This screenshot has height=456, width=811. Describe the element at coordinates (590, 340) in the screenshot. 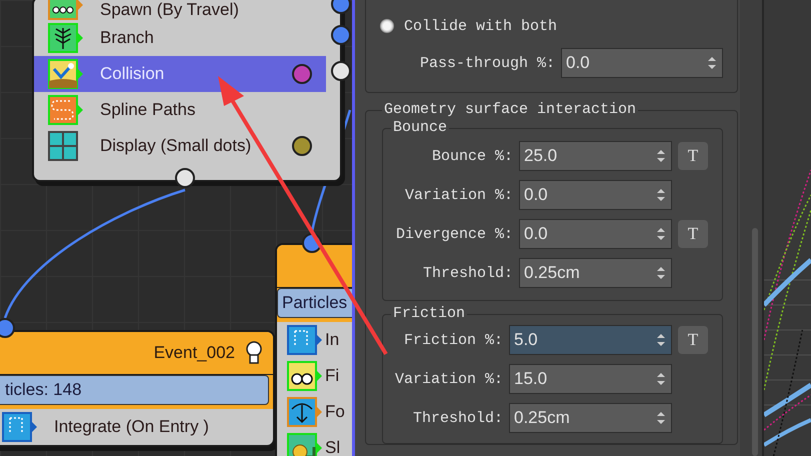

I see `spinner-field: 5.0` at that location.